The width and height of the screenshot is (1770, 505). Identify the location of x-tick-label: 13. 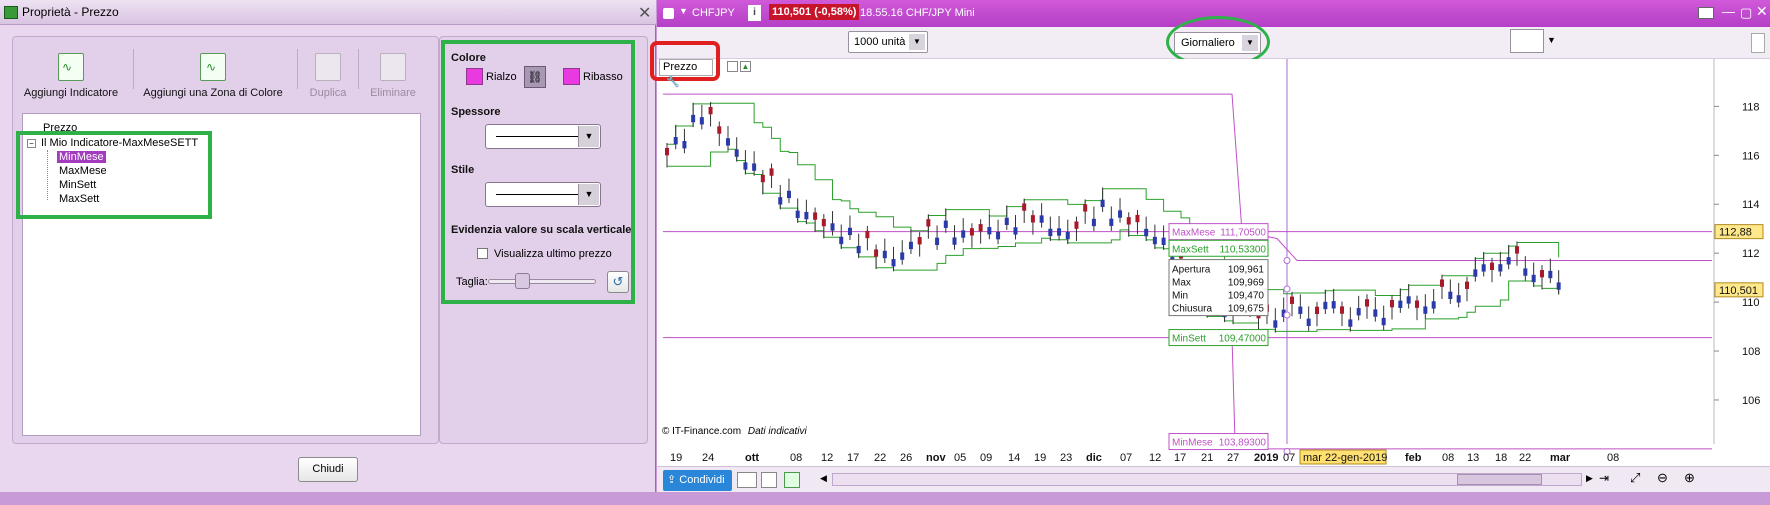
(1473, 458).